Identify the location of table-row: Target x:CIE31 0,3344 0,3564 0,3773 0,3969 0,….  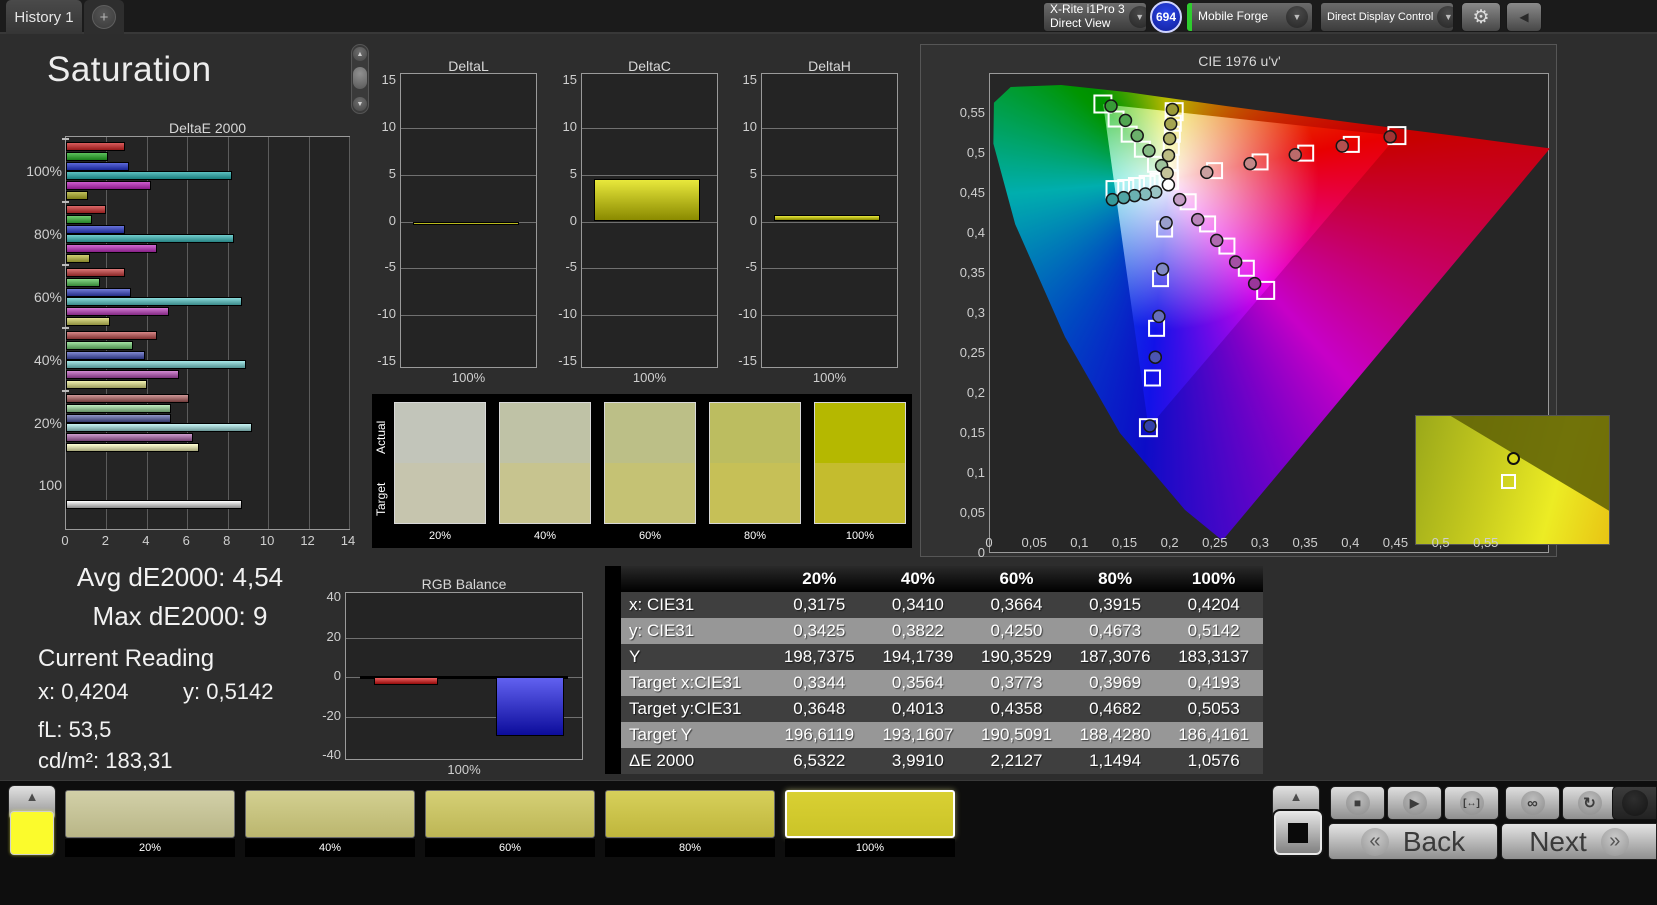
(934, 683).